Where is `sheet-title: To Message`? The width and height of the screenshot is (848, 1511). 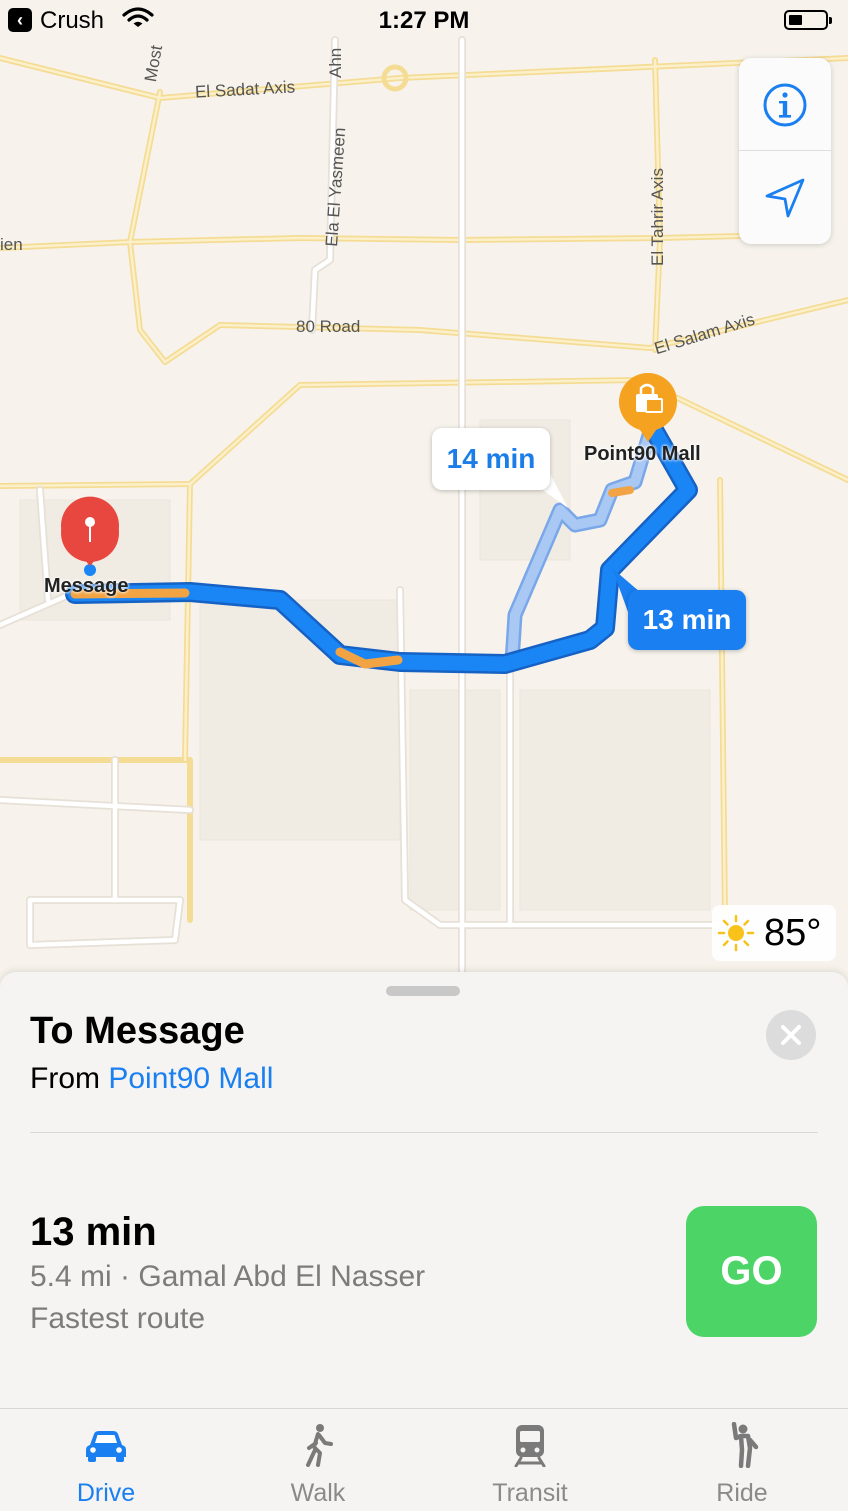
sheet-title: To Message is located at coordinates (137, 1031).